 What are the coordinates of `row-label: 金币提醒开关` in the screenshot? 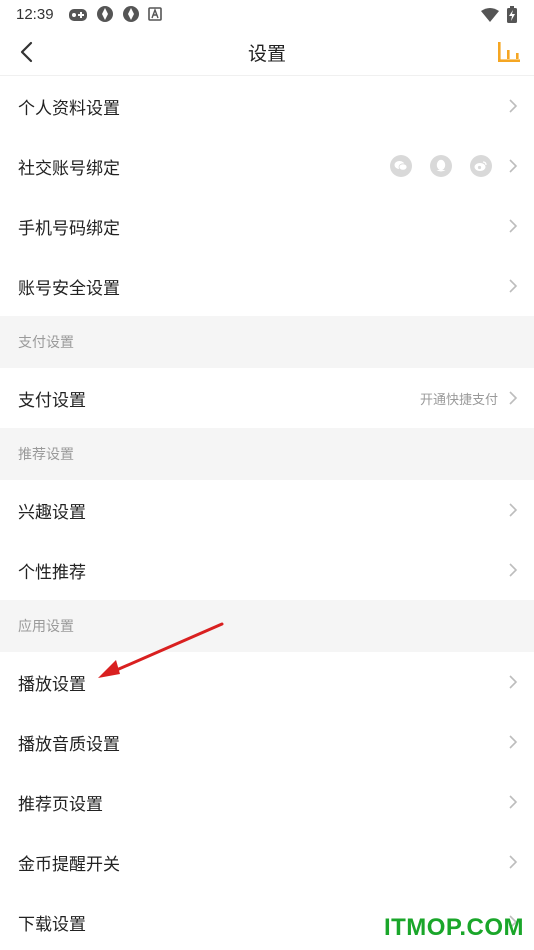 It's located at (69, 864).